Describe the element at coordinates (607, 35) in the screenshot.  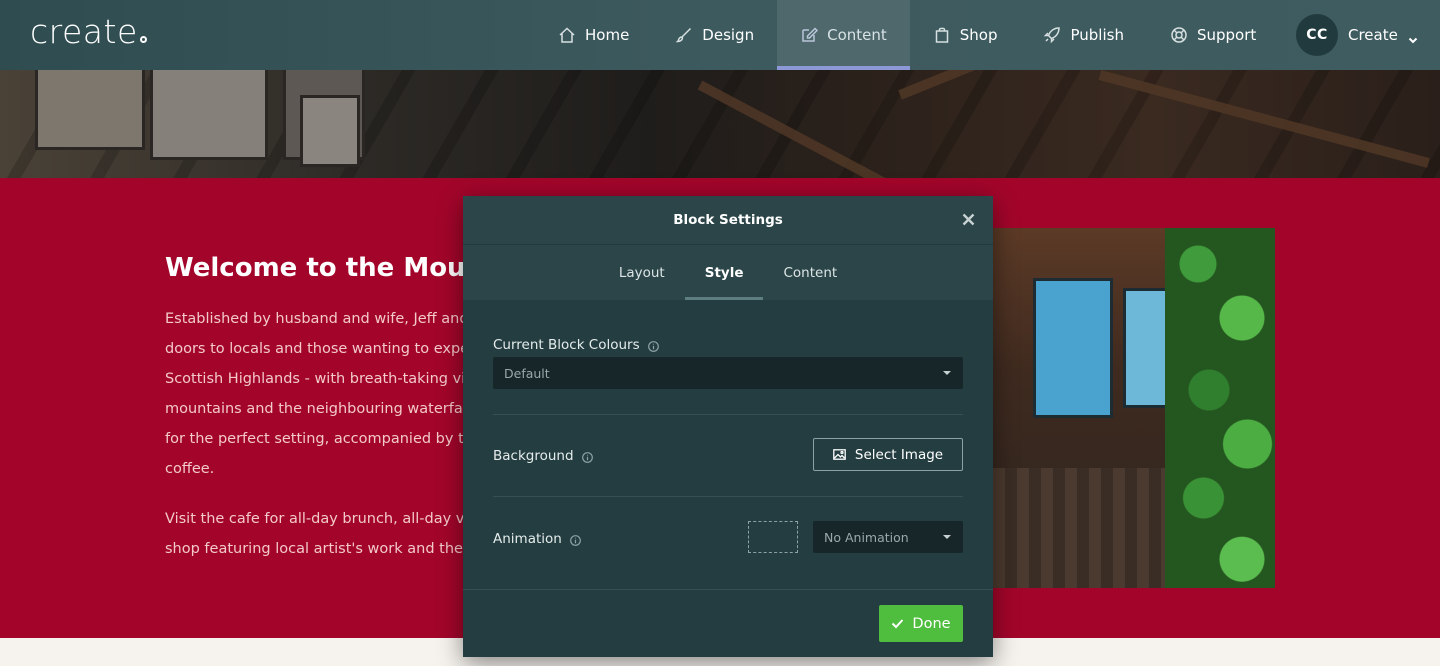
I see `nav-item-label: Home` at that location.